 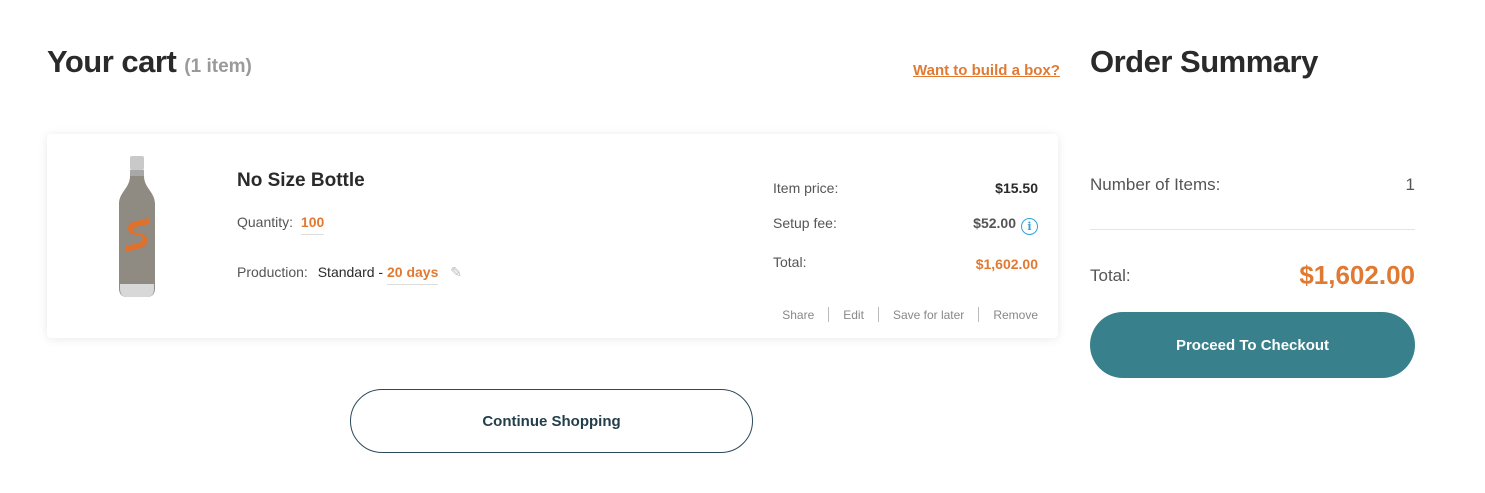 I want to click on item-total-label: Total:, so click(x=790, y=262).